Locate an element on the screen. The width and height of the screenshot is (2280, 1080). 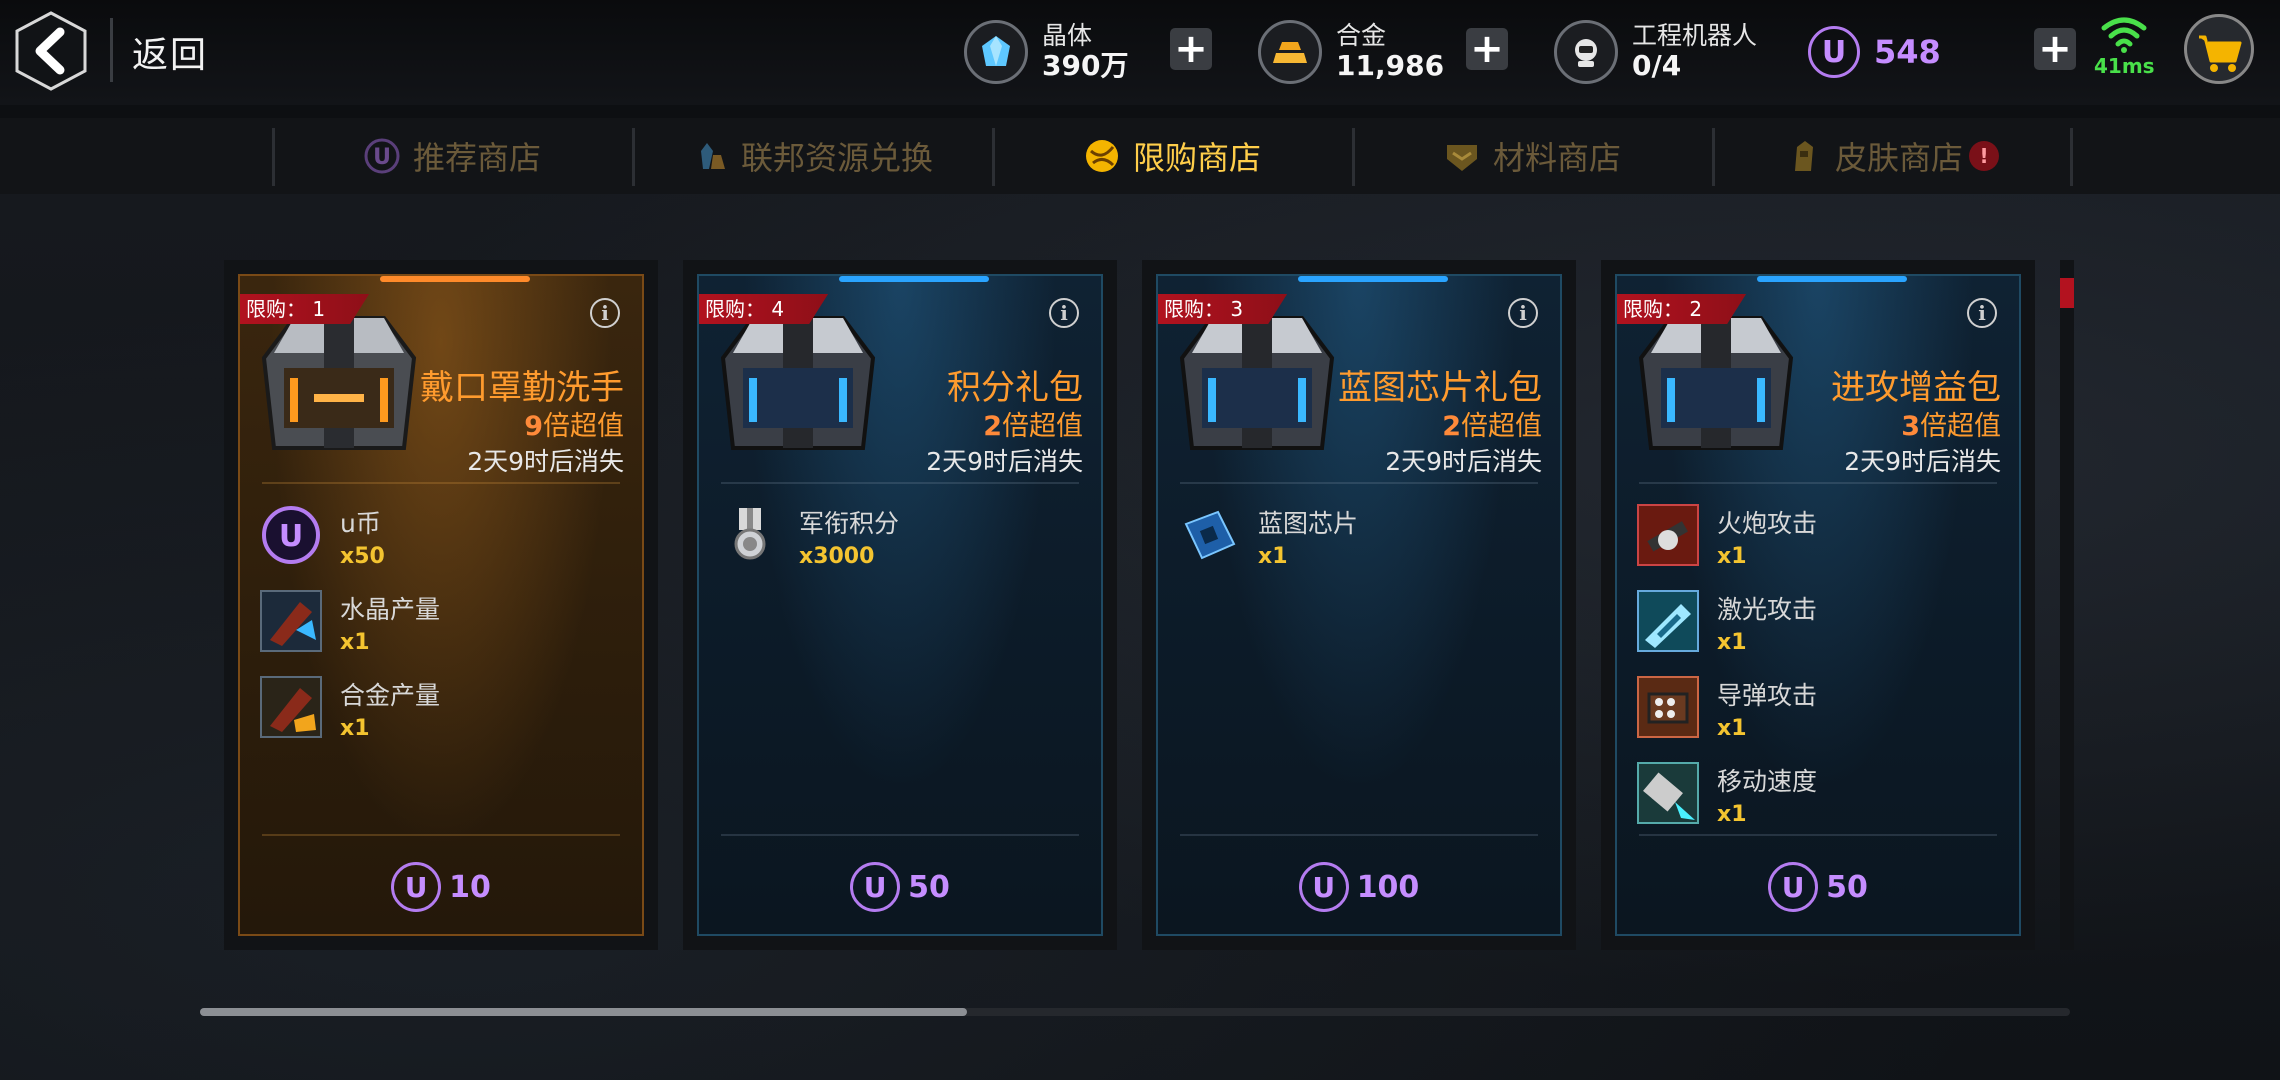
alloy-icon is located at coordinates (1290, 52).